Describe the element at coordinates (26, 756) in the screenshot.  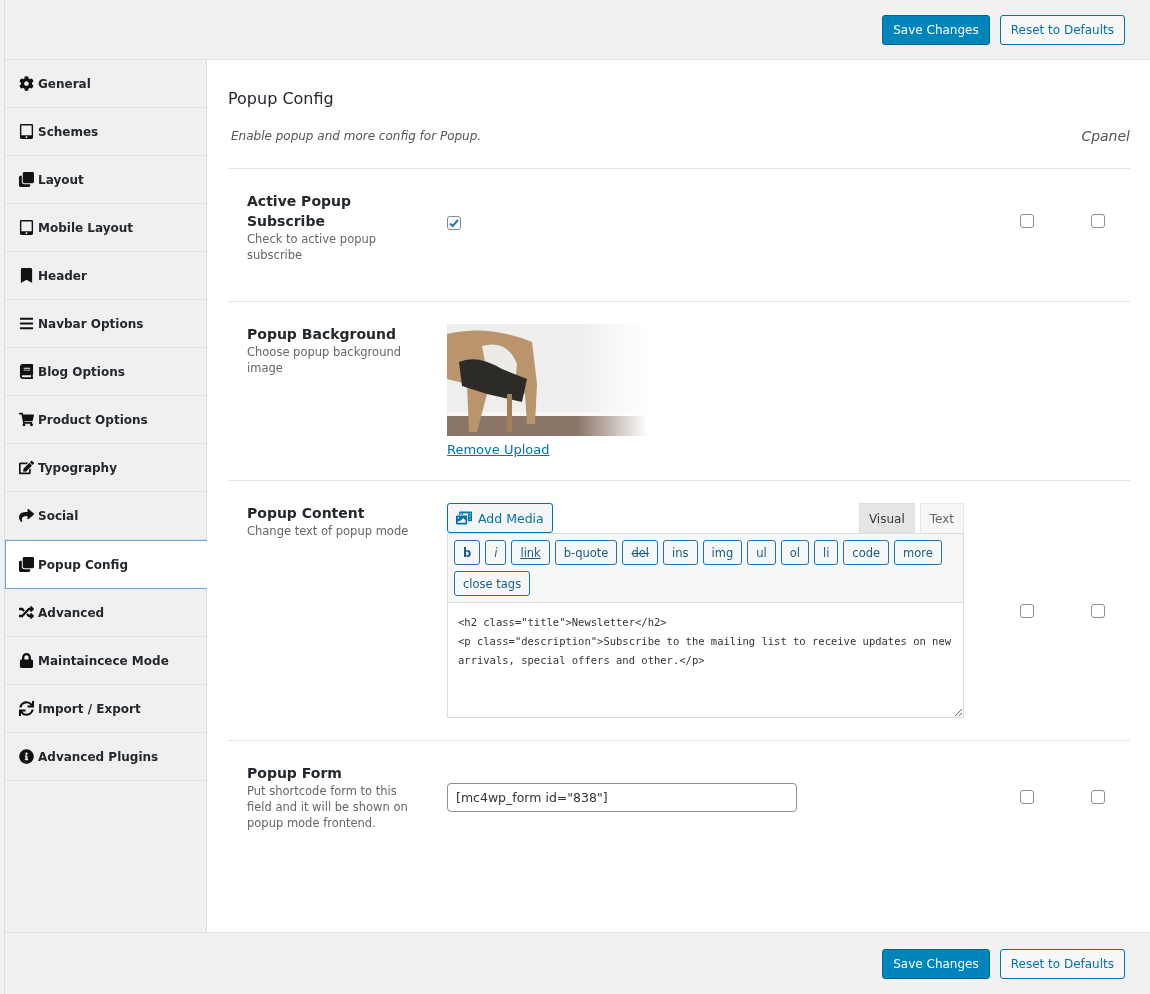
I see `info-icon` at that location.